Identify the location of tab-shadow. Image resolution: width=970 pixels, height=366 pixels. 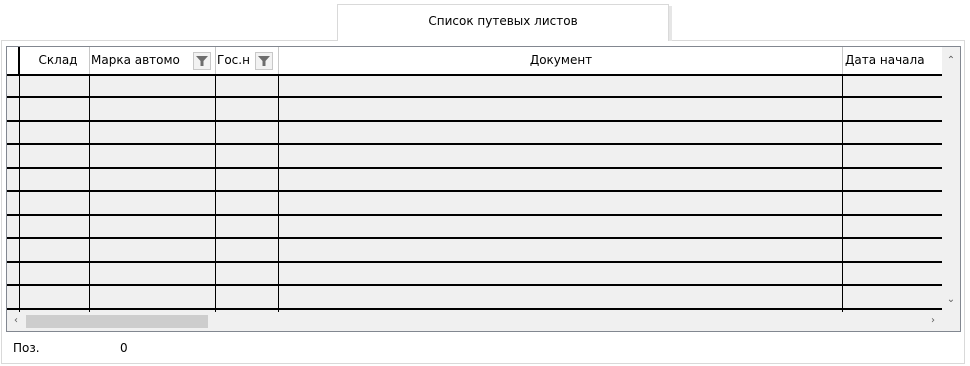
(670, 23).